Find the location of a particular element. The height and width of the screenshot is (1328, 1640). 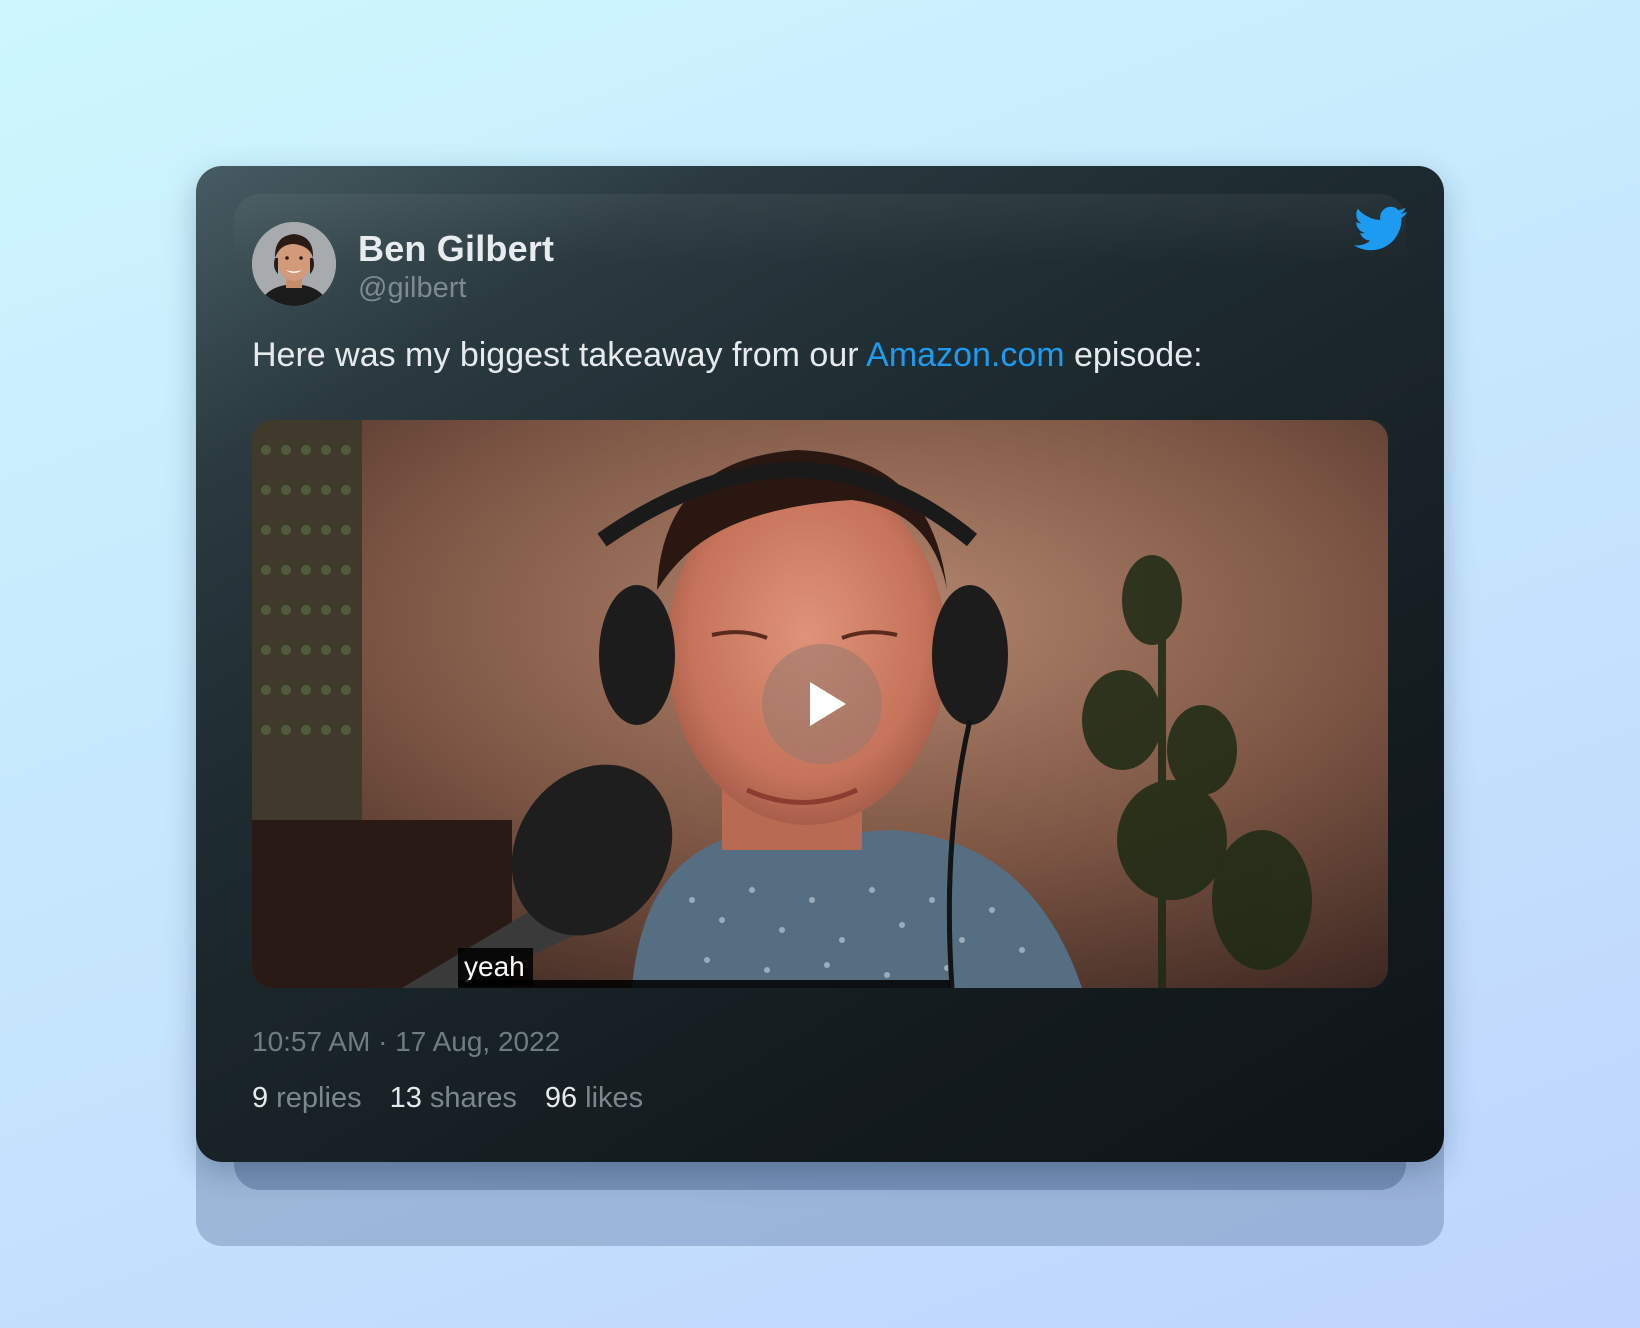

tweet-stats: 9 replies 13 shares 96 likes is located at coordinates (447, 1098).